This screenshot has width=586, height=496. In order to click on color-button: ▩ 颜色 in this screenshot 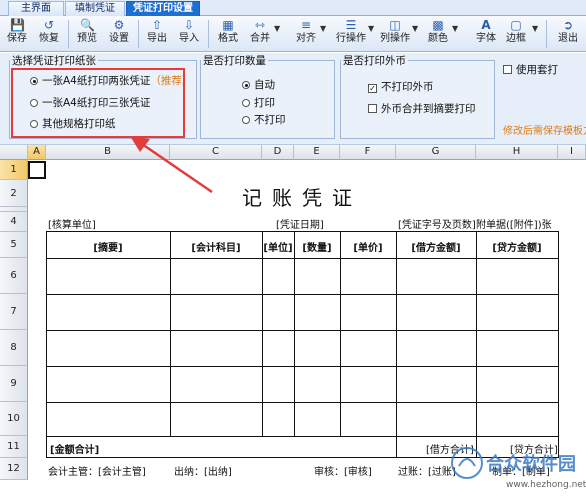, I will do `click(438, 34)`.